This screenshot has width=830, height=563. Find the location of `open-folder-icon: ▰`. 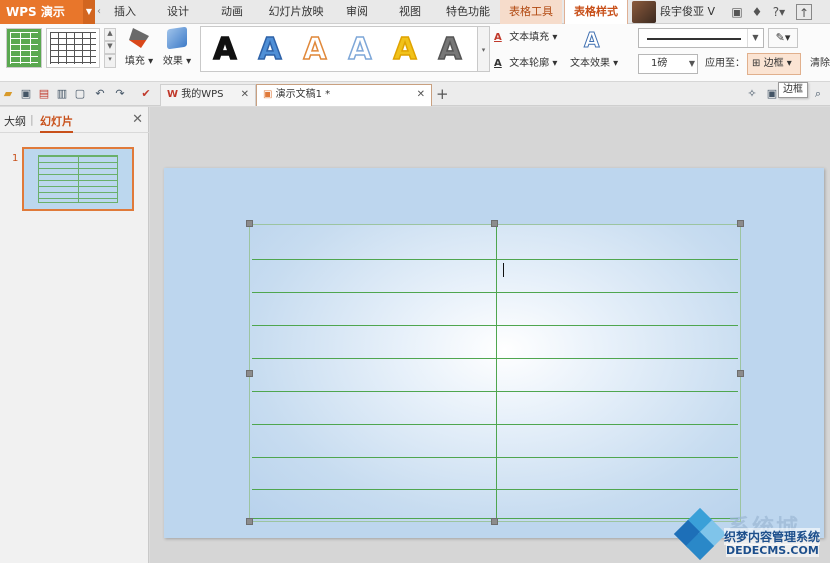

open-folder-icon: ▰ is located at coordinates (8, 94).